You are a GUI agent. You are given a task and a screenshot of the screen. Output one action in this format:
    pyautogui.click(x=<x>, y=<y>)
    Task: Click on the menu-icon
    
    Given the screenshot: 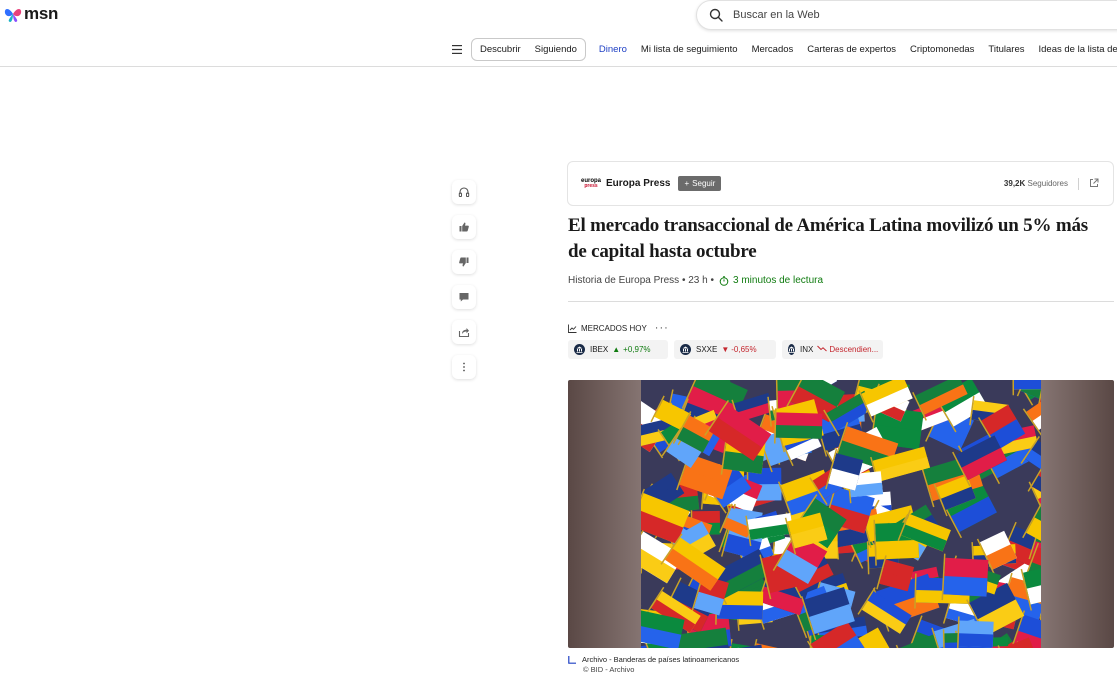 What is the action you would take?
    pyautogui.click(x=457, y=49)
    